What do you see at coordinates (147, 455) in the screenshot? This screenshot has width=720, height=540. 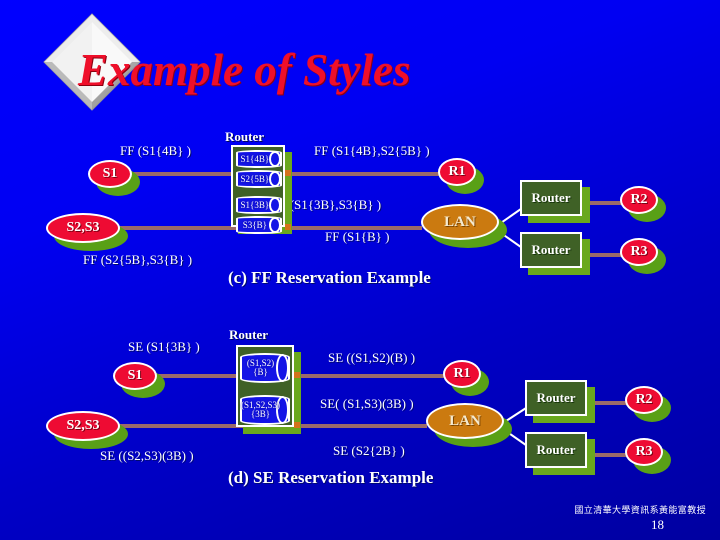 I see `se-label-in-bottom: SE ((S2,S3)(3B) )` at bounding box center [147, 455].